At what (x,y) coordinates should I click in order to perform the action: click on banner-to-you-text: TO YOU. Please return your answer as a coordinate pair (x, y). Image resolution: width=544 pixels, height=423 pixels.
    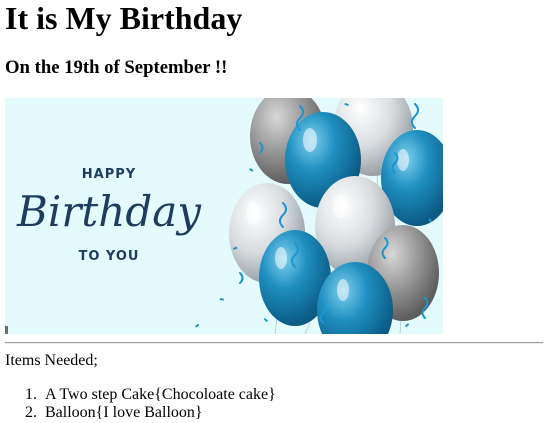
    Looking at the image, I should click on (108, 256).